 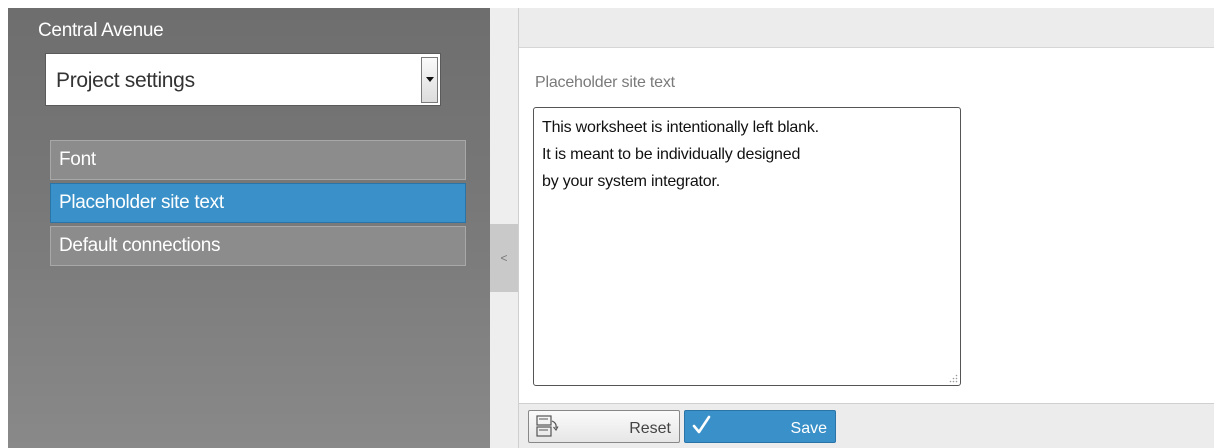 What do you see at coordinates (701, 424) in the screenshot?
I see `check-icon` at bounding box center [701, 424].